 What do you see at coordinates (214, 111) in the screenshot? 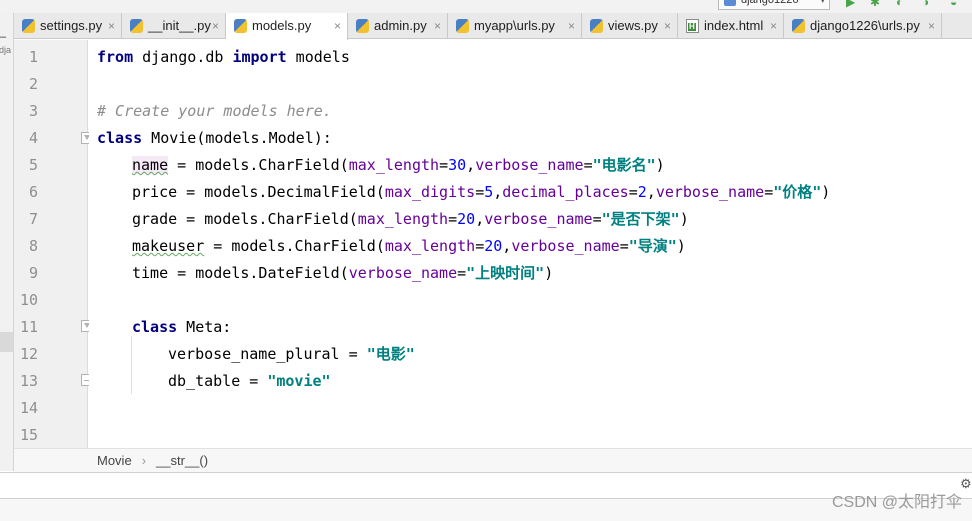
I see `code-line-3: # Create your models here.` at bounding box center [214, 111].